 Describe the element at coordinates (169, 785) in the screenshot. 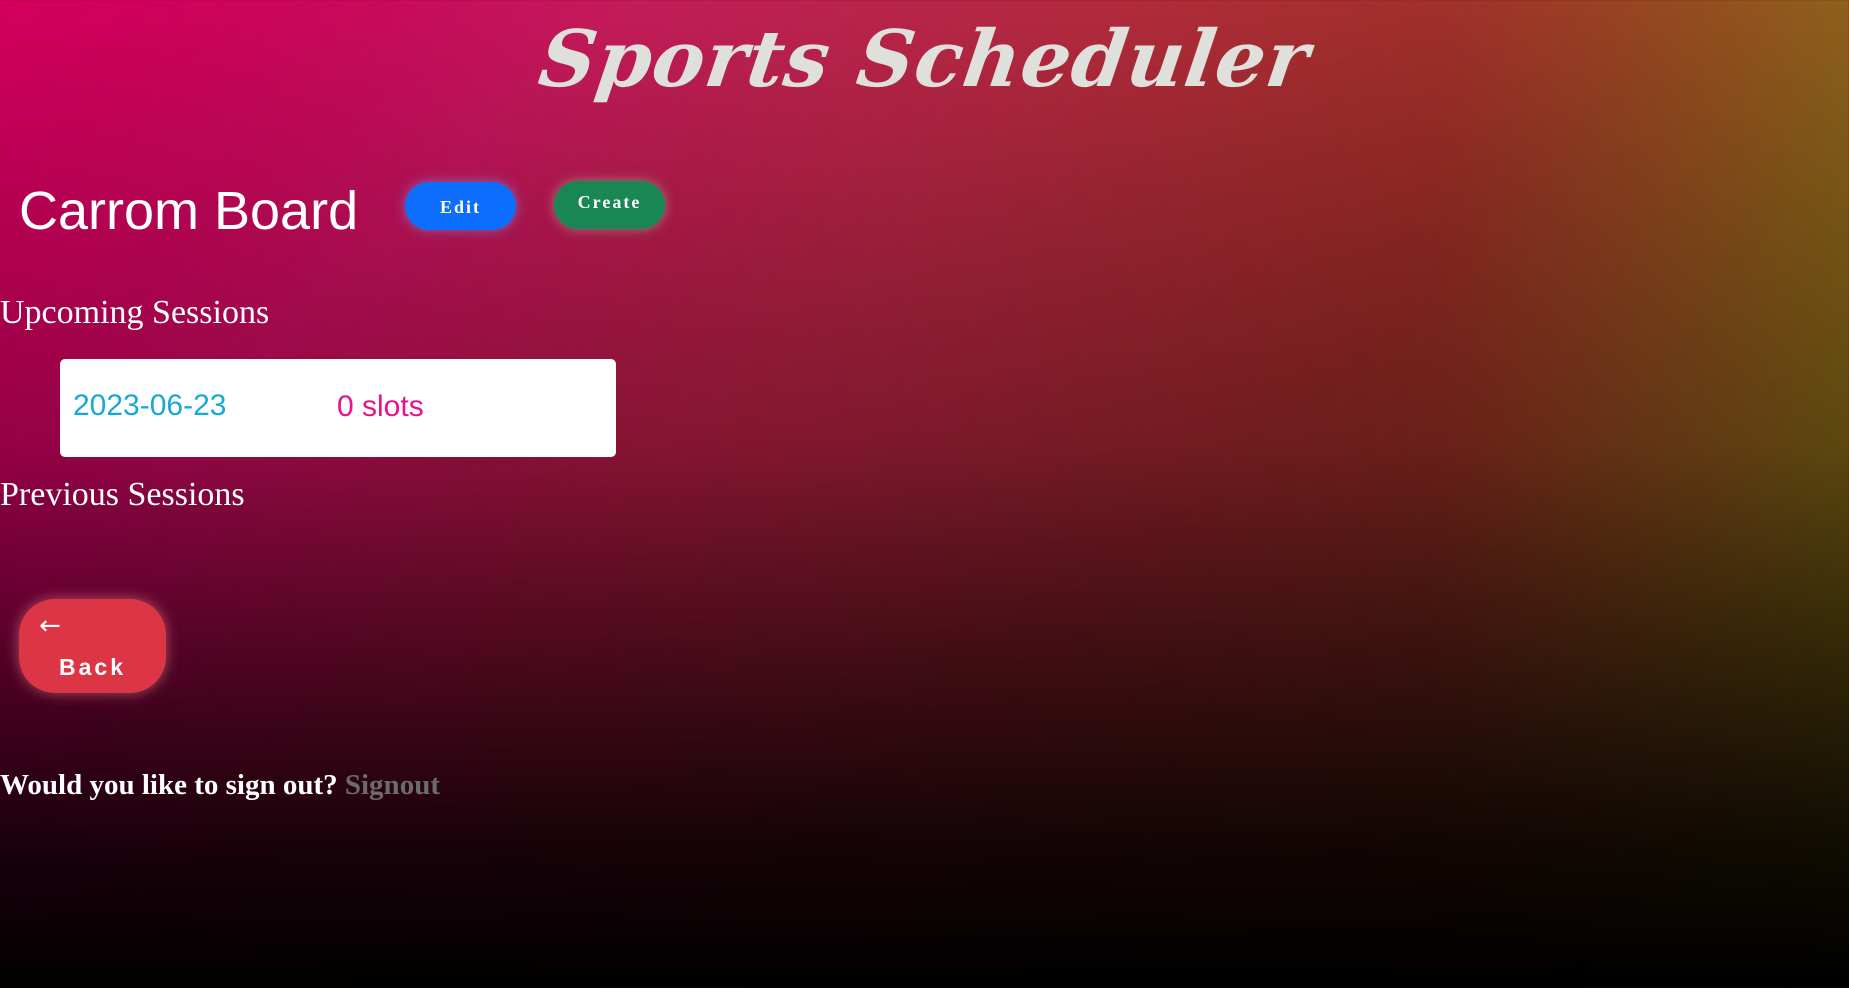

I see `signout-prompt: Would you like to sign out?` at that location.